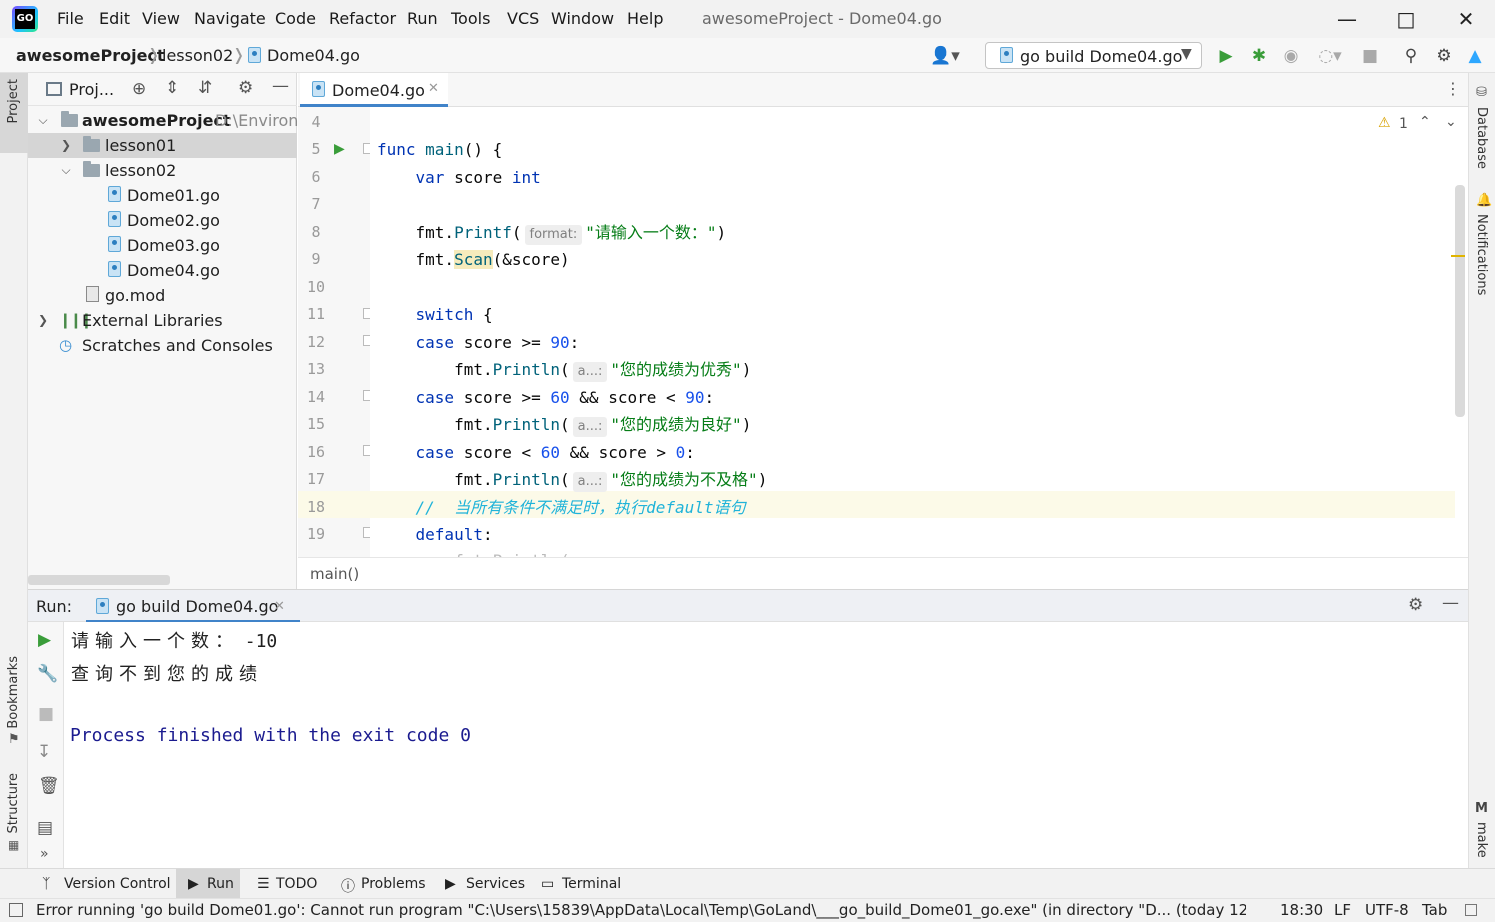  I want to click on run-configuration-selector: go build Dome04.go ▼, so click(1093, 55).